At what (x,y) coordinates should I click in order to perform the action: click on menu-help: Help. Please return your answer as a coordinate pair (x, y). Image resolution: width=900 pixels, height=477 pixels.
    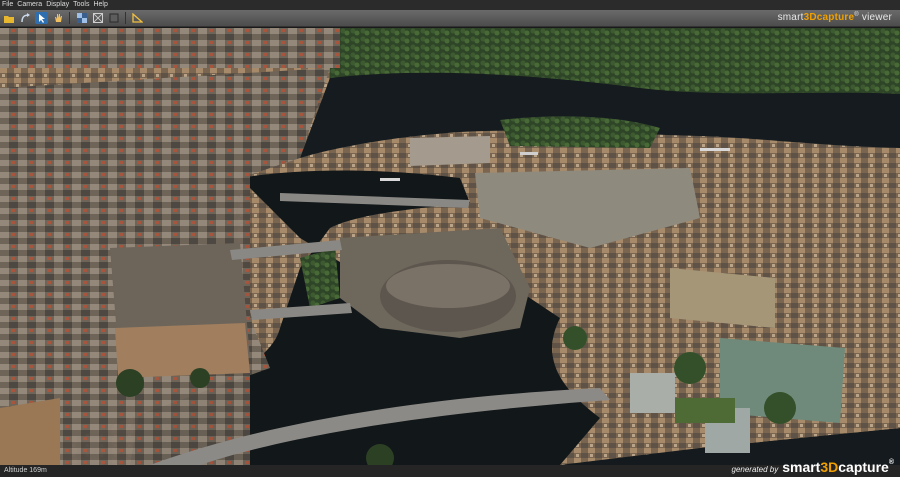
    Looking at the image, I should click on (100, 5).